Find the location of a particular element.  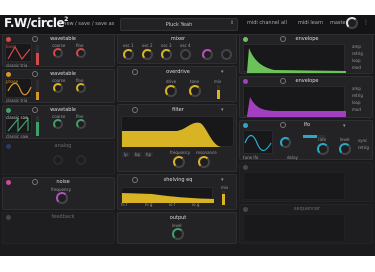

env2-mod-option: mod is located at coordinates (356, 109).